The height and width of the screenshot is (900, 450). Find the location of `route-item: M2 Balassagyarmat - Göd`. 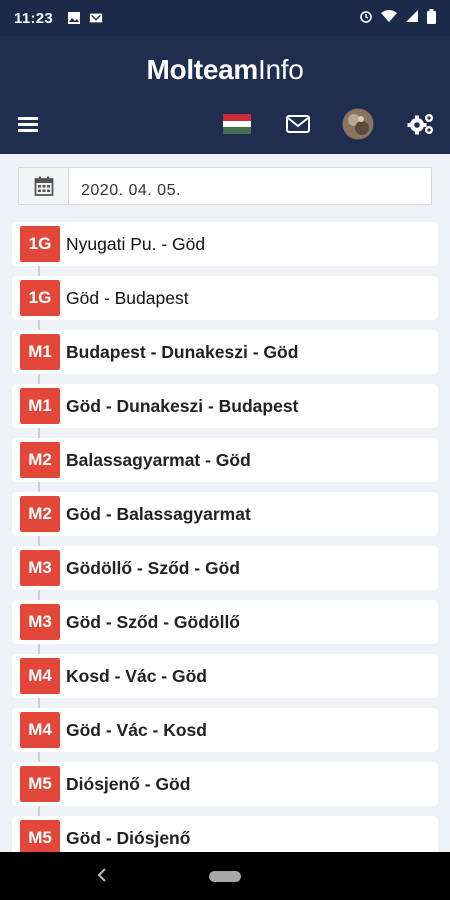

route-item: M2 Balassagyarmat - Göd is located at coordinates (225, 460).